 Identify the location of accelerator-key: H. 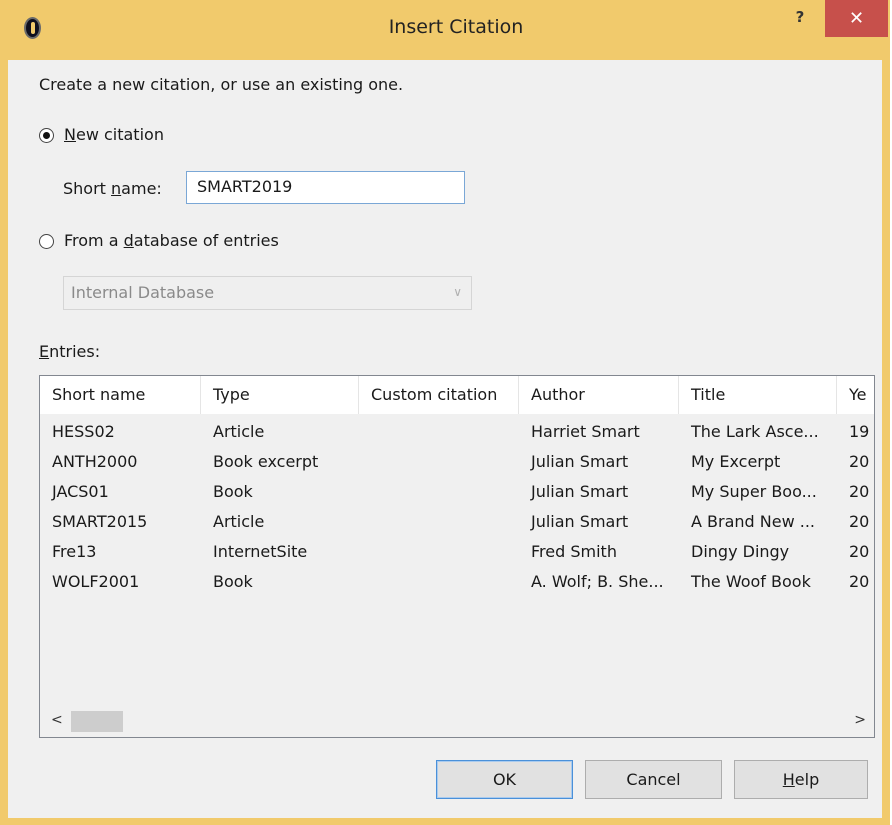
(788, 779).